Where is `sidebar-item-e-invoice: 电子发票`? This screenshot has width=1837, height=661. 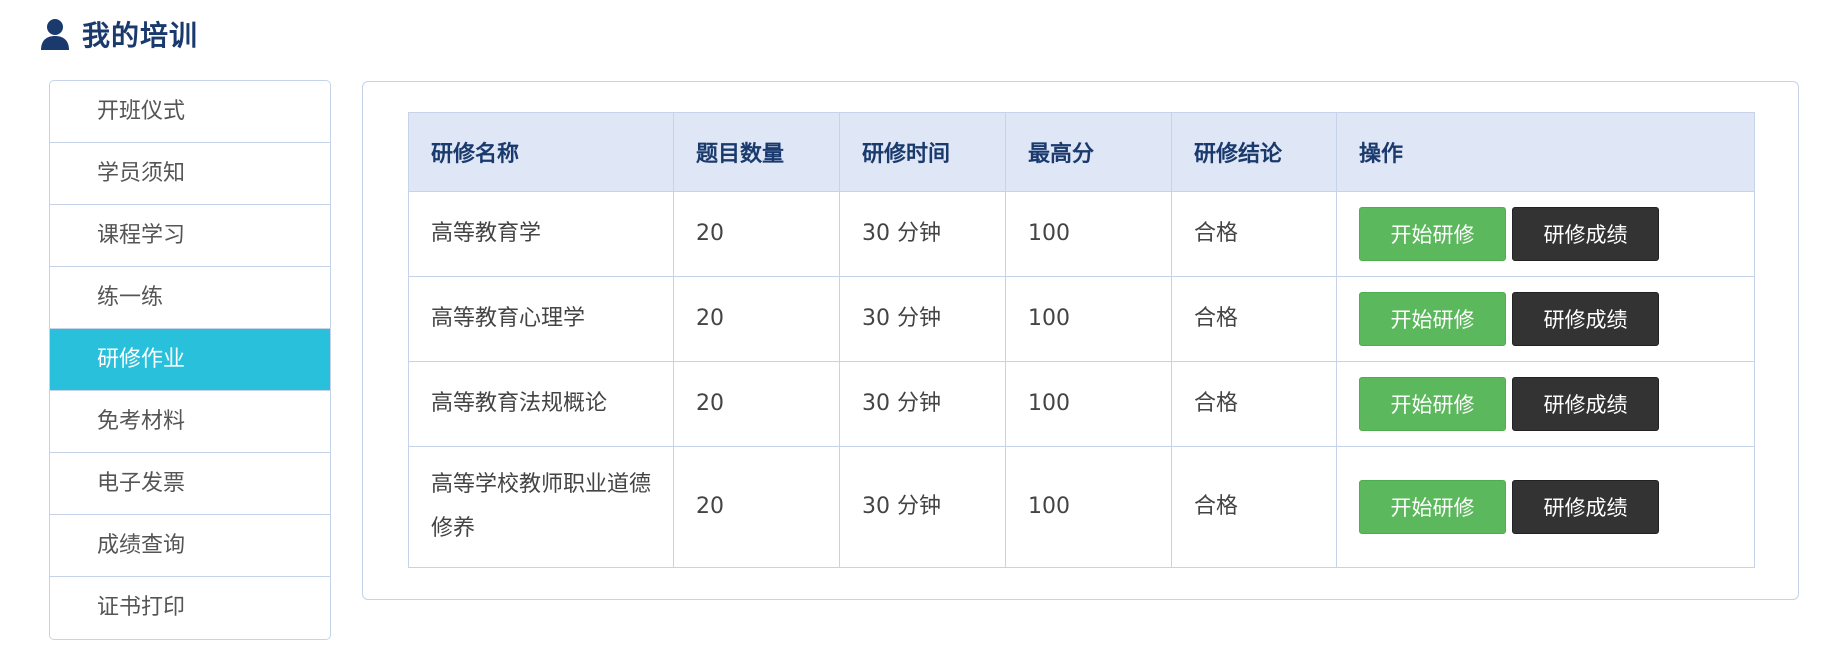
sidebar-item-e-invoice: 电子发票 is located at coordinates (190, 484).